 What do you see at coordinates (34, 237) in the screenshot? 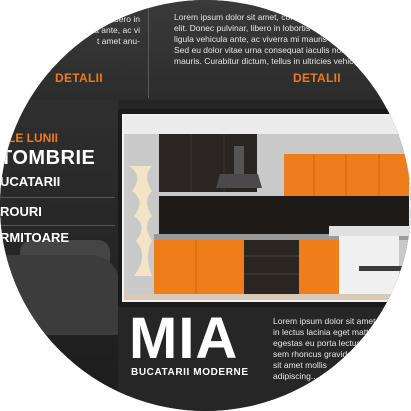
I see `menu-item-dormitoare-2: RMITOARE` at bounding box center [34, 237].